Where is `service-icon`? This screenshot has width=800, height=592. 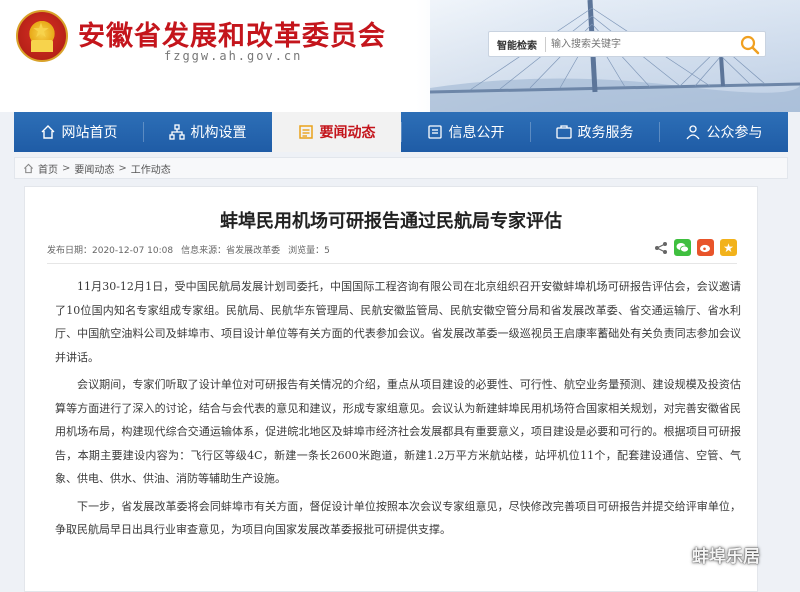
service-icon is located at coordinates (563, 132).